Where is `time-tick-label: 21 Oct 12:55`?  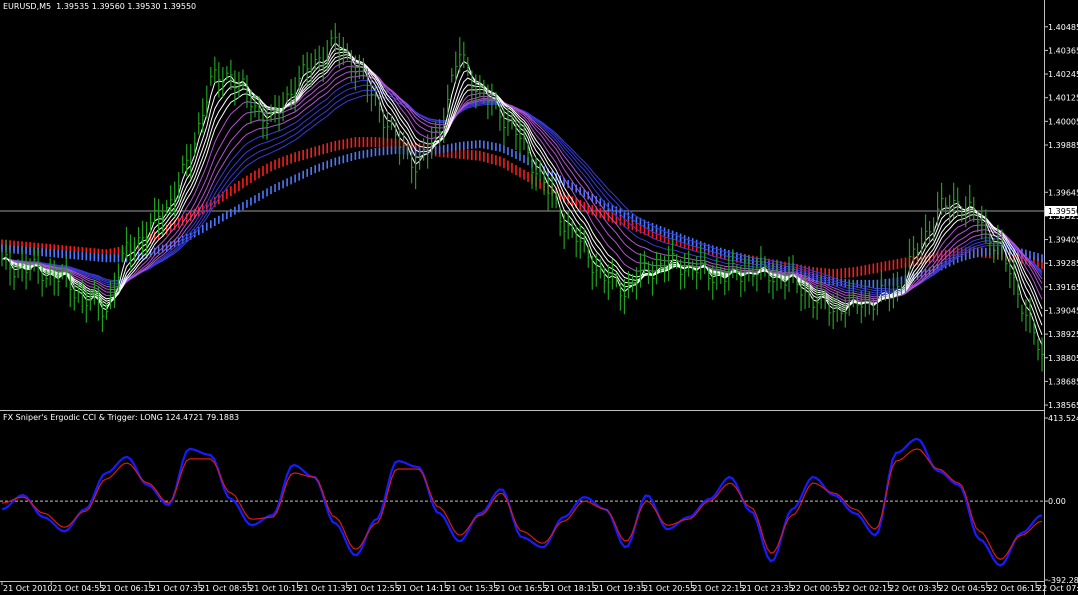 time-tick-label: 21 Oct 12:55 is located at coordinates (374, 588).